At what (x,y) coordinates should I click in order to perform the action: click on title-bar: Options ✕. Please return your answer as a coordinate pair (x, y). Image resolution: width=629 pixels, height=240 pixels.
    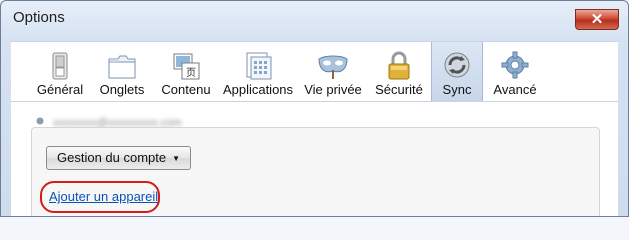
    Looking at the image, I should click on (314, 18).